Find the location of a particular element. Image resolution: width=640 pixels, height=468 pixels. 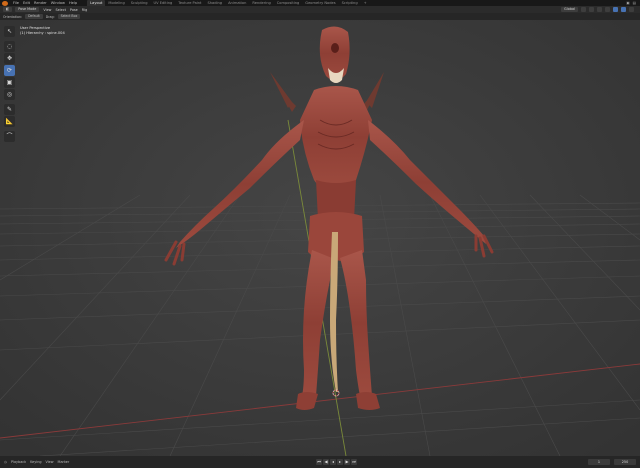

jump-end-icon: ⏭ is located at coordinates (354, 462).